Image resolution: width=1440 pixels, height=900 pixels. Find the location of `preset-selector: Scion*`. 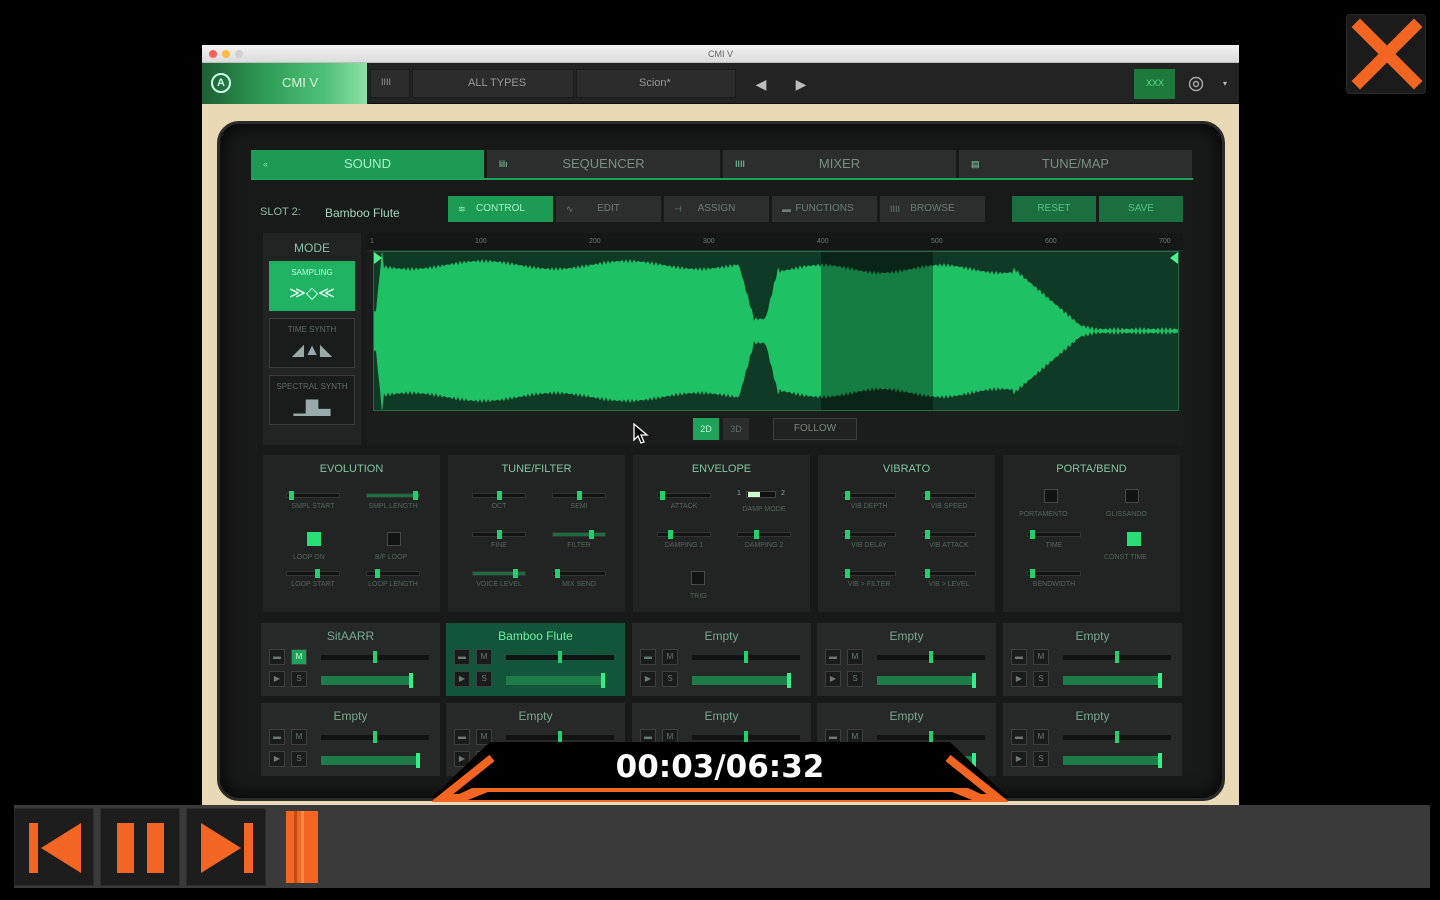

preset-selector: Scion* is located at coordinates (656, 83).